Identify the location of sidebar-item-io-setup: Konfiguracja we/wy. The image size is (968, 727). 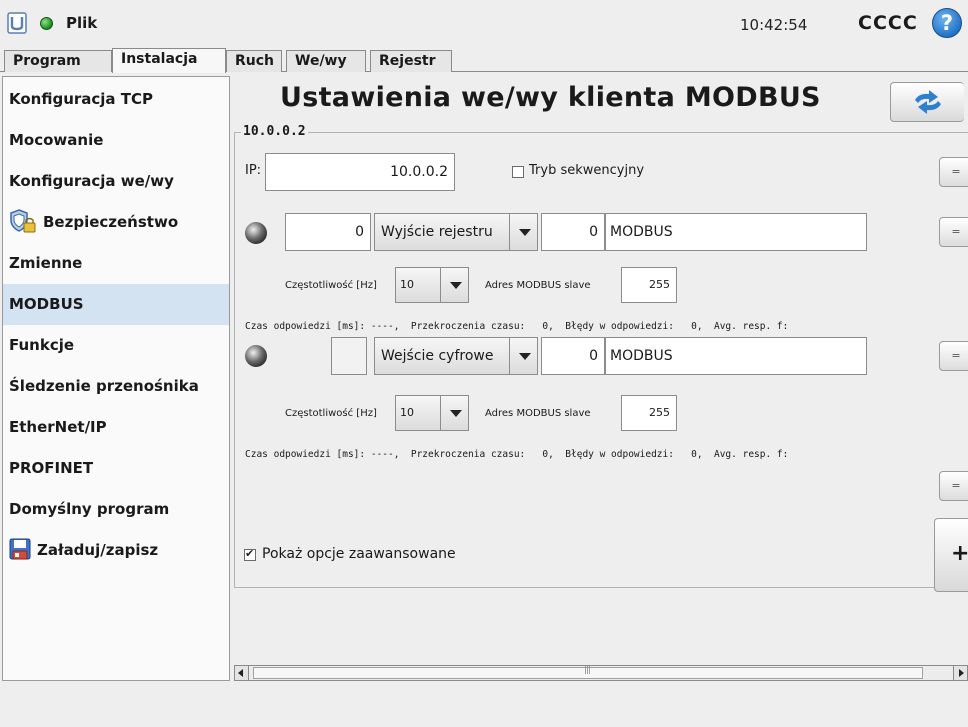
(116, 181).